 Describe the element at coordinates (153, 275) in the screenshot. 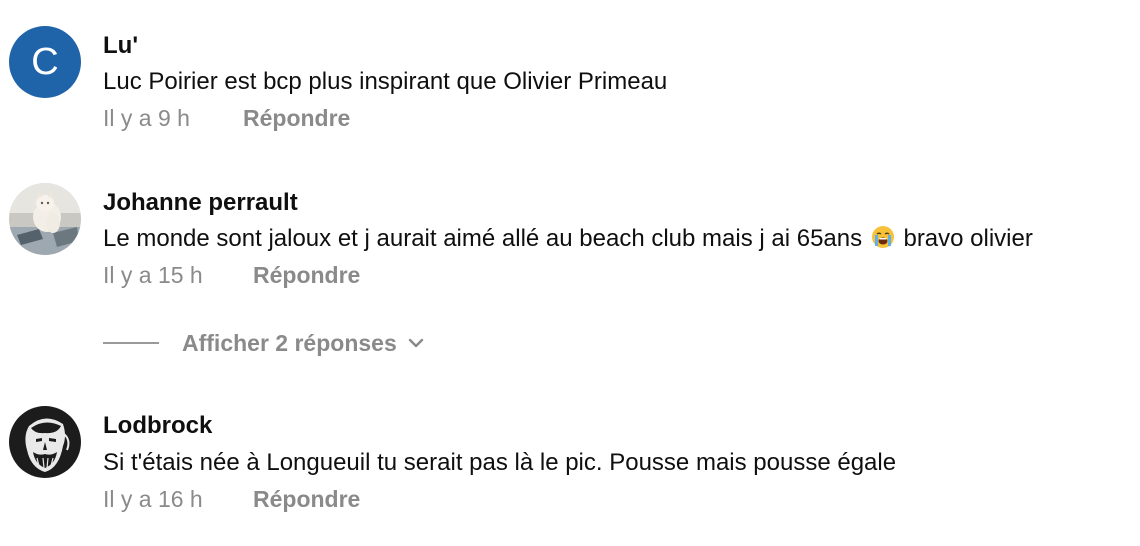

I see `comment-timestamp: Il y a 15 h` at that location.